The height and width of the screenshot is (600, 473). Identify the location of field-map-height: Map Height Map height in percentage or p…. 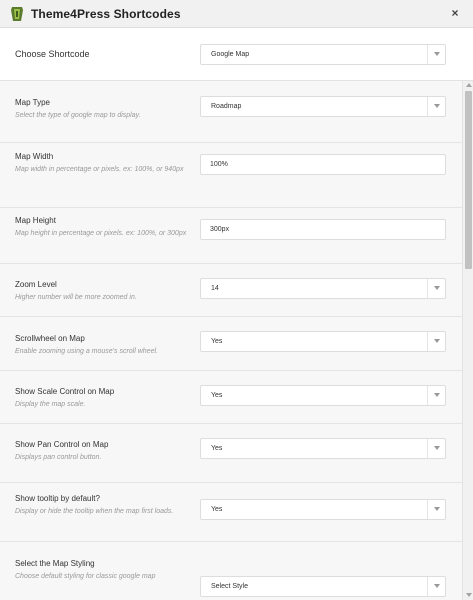
(231, 236).